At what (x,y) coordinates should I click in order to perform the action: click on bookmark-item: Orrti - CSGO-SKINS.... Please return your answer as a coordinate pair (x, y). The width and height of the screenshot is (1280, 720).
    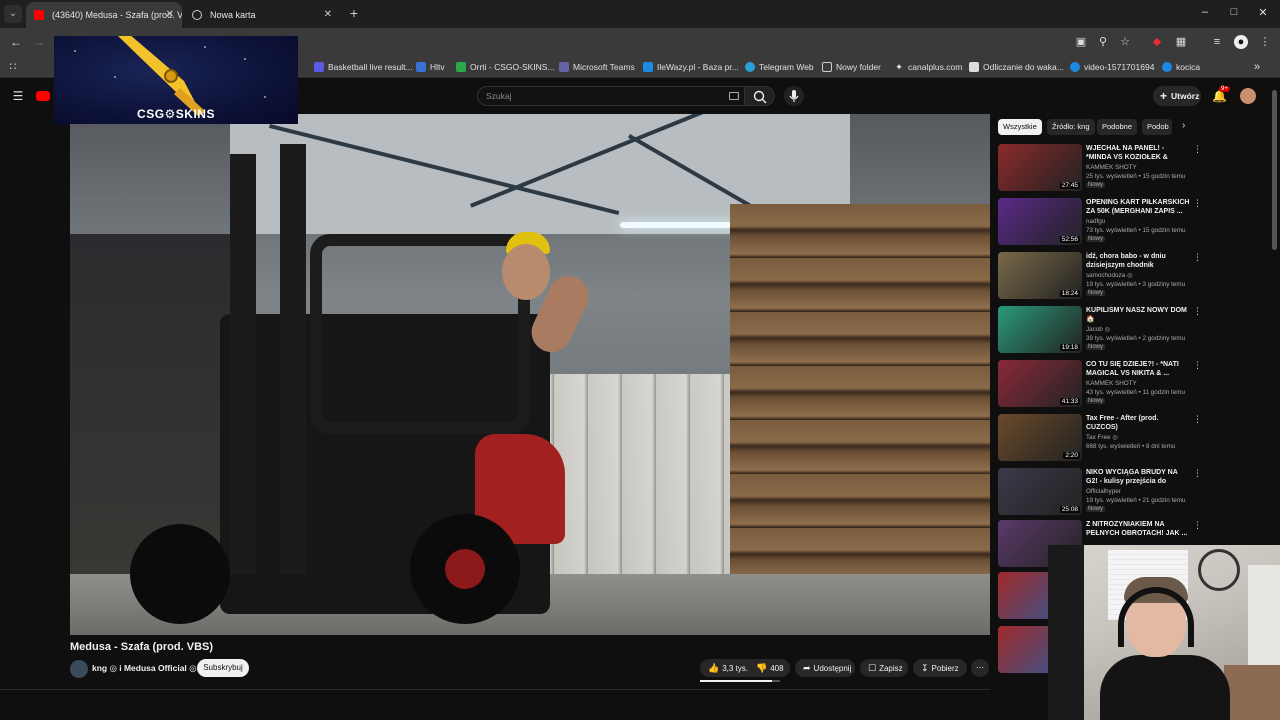
    Looking at the image, I should click on (505, 67).